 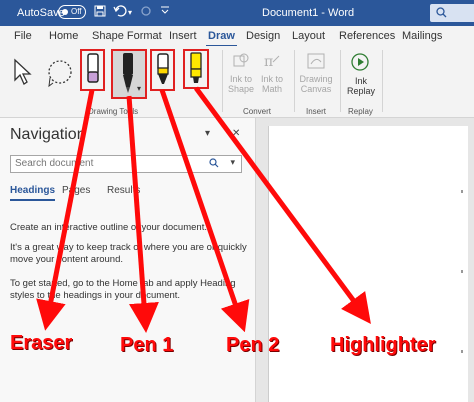 I want to click on navigation-title: Navigation, so click(x=48, y=134).